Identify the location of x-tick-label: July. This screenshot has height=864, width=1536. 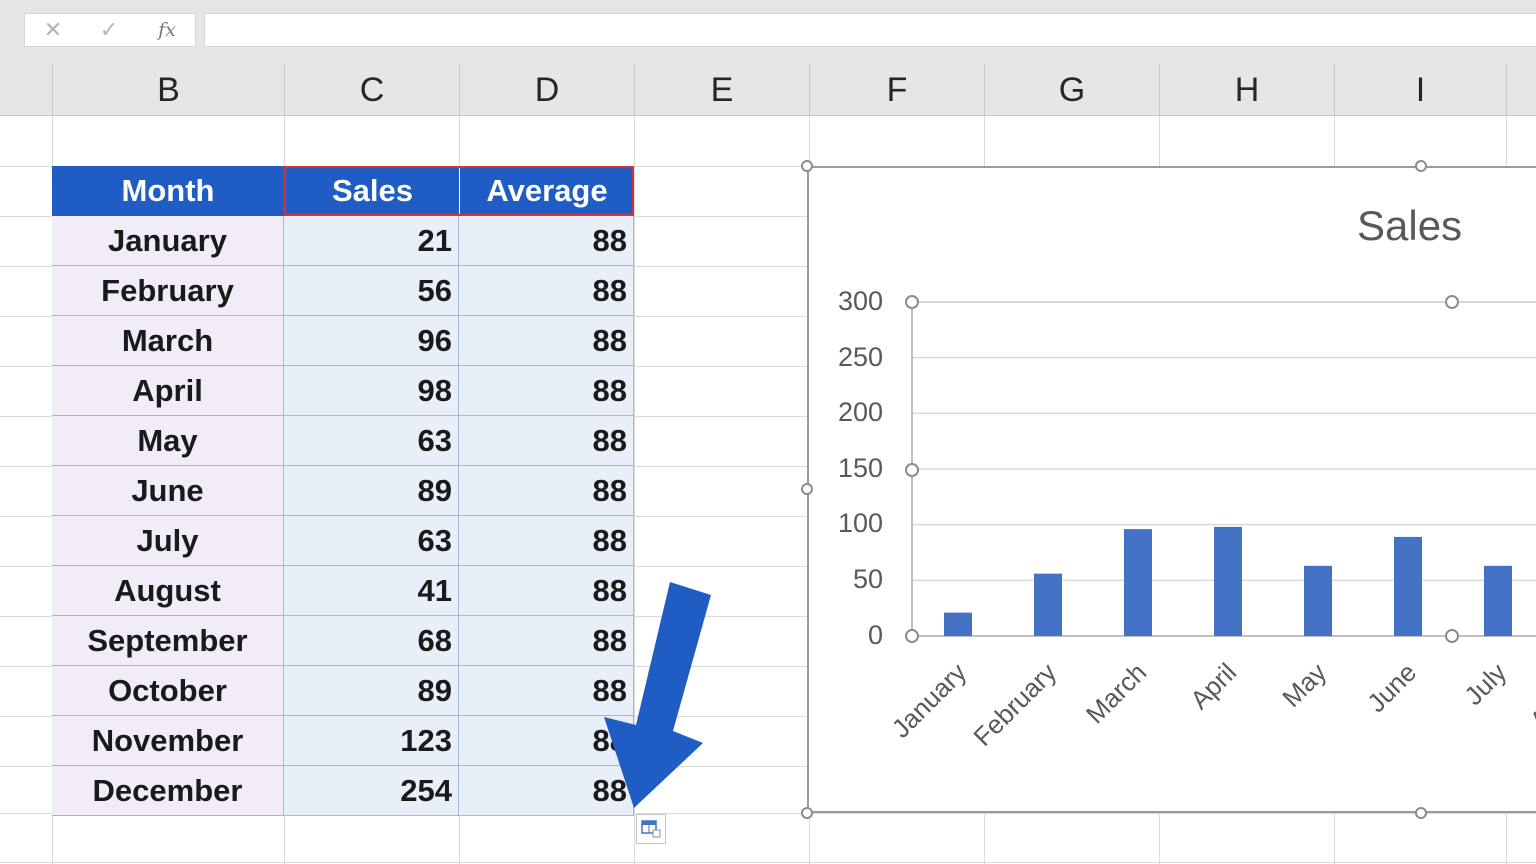
(1485, 684).